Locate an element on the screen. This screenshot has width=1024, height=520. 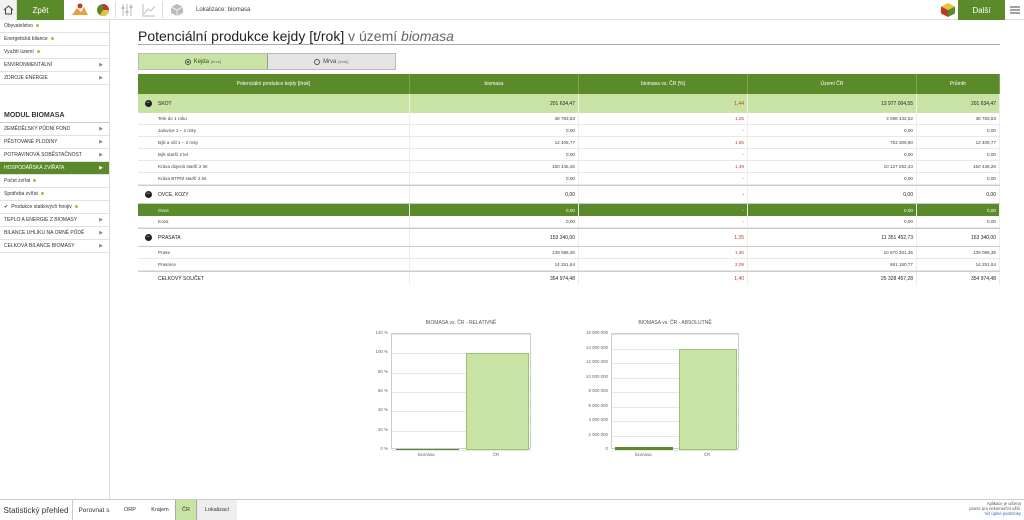
row-label-cell: Jalovice 1 – 2 roky is located at coordinates (274, 130).